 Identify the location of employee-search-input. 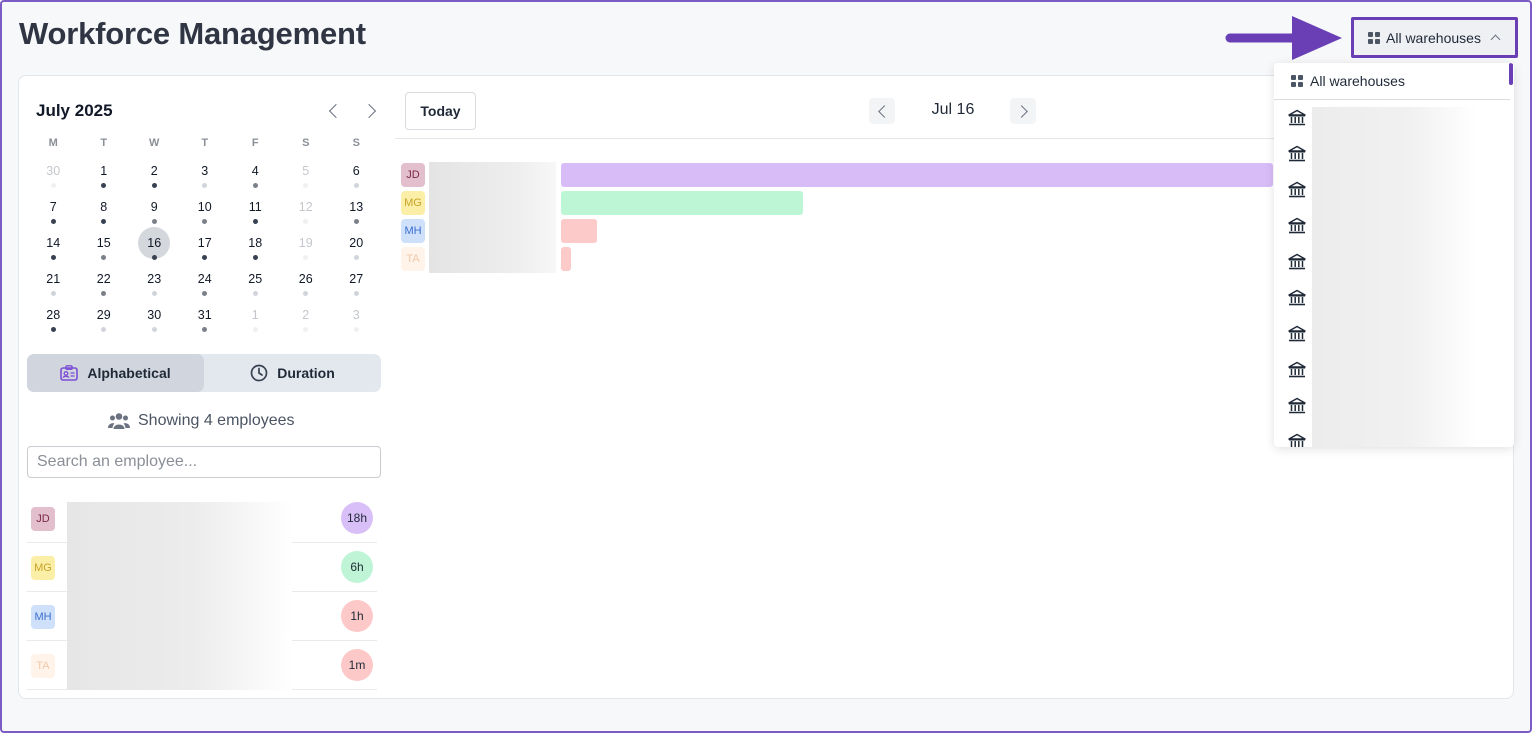
(204, 462).